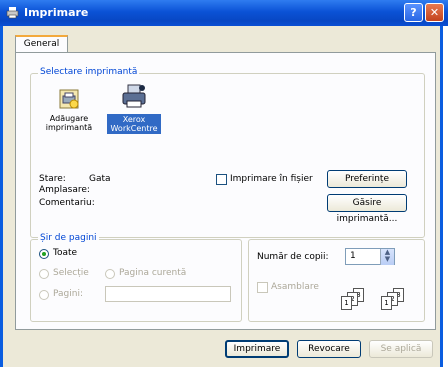 Image resolution: width=448 pixels, height=367 pixels. I want to click on copies-label: Număr de copii:, so click(293, 257).